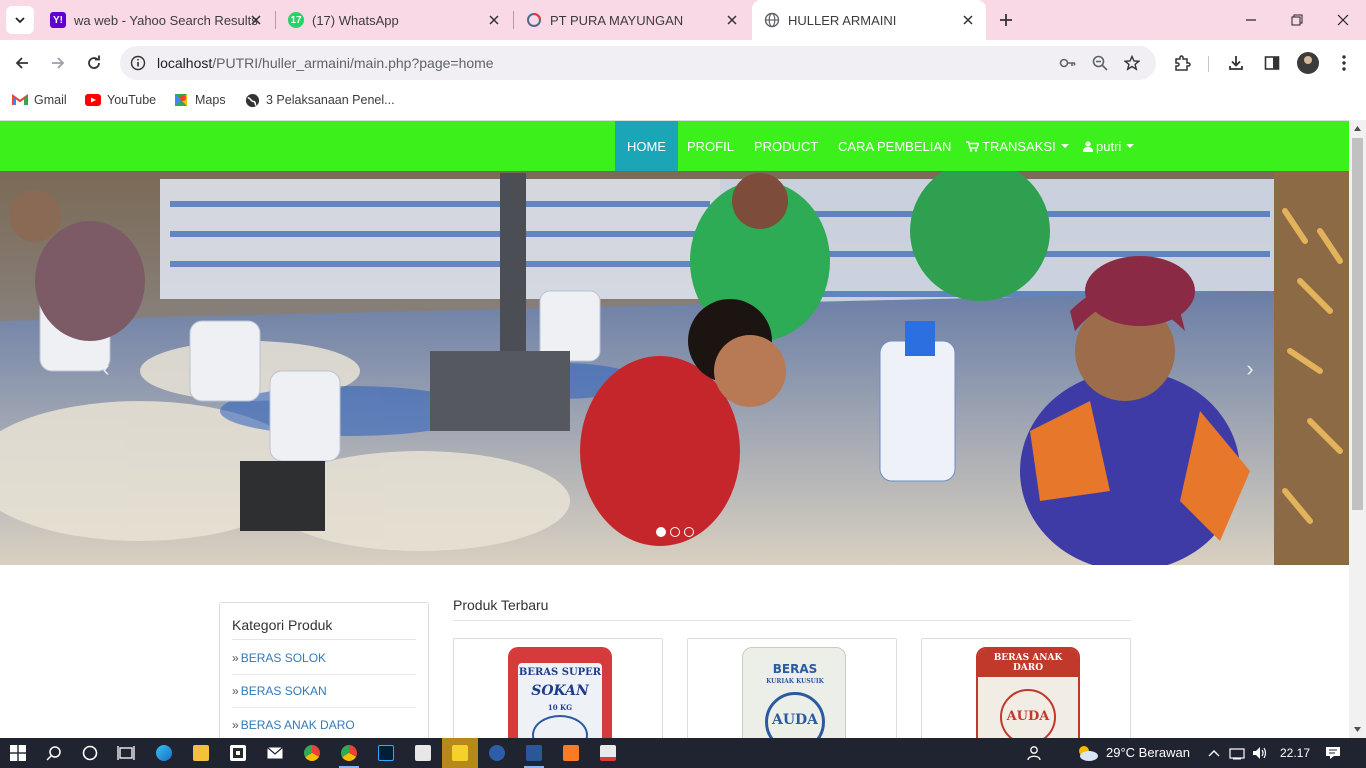 This screenshot has height=768, width=1366. Describe the element at coordinates (1034, 753) in the screenshot. I see `people-icon` at that location.